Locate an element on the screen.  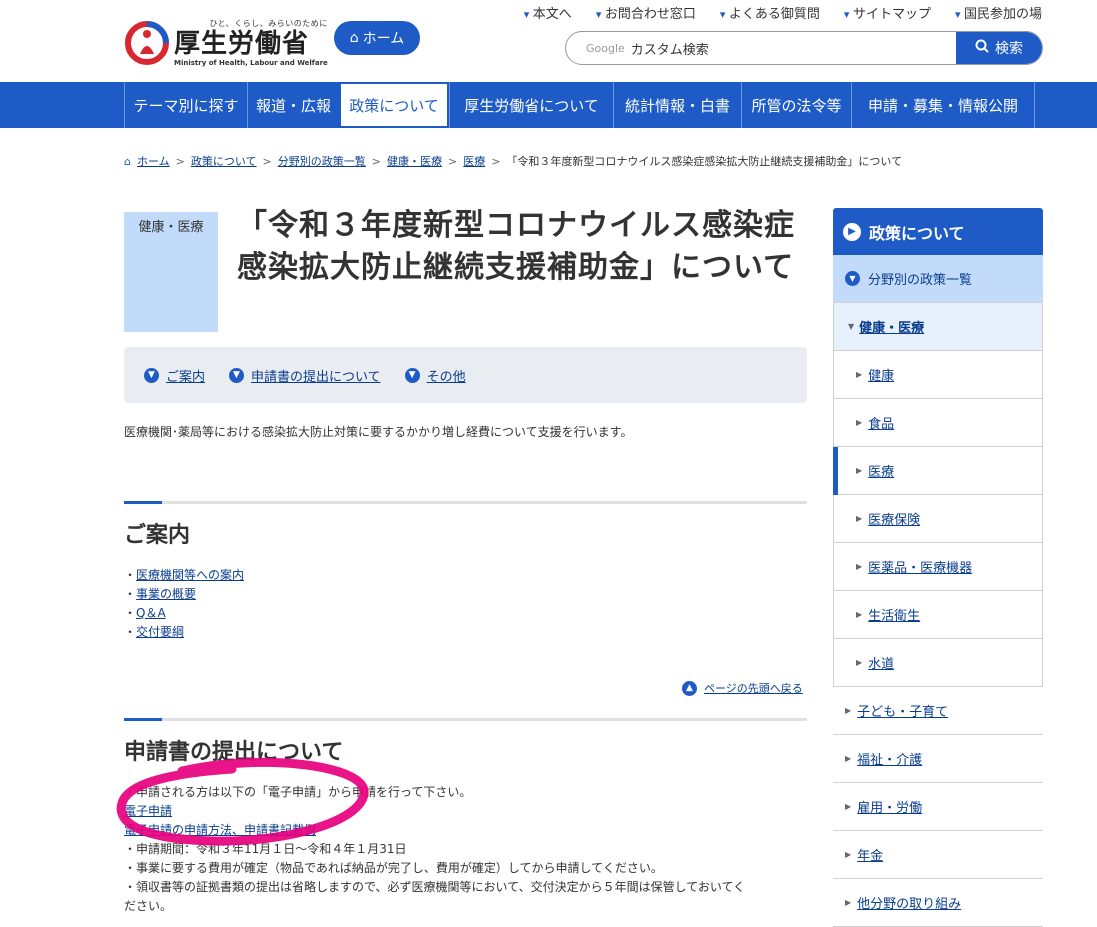
sidebar-item-label: 他分野の取り組み is located at coordinates (909, 902).